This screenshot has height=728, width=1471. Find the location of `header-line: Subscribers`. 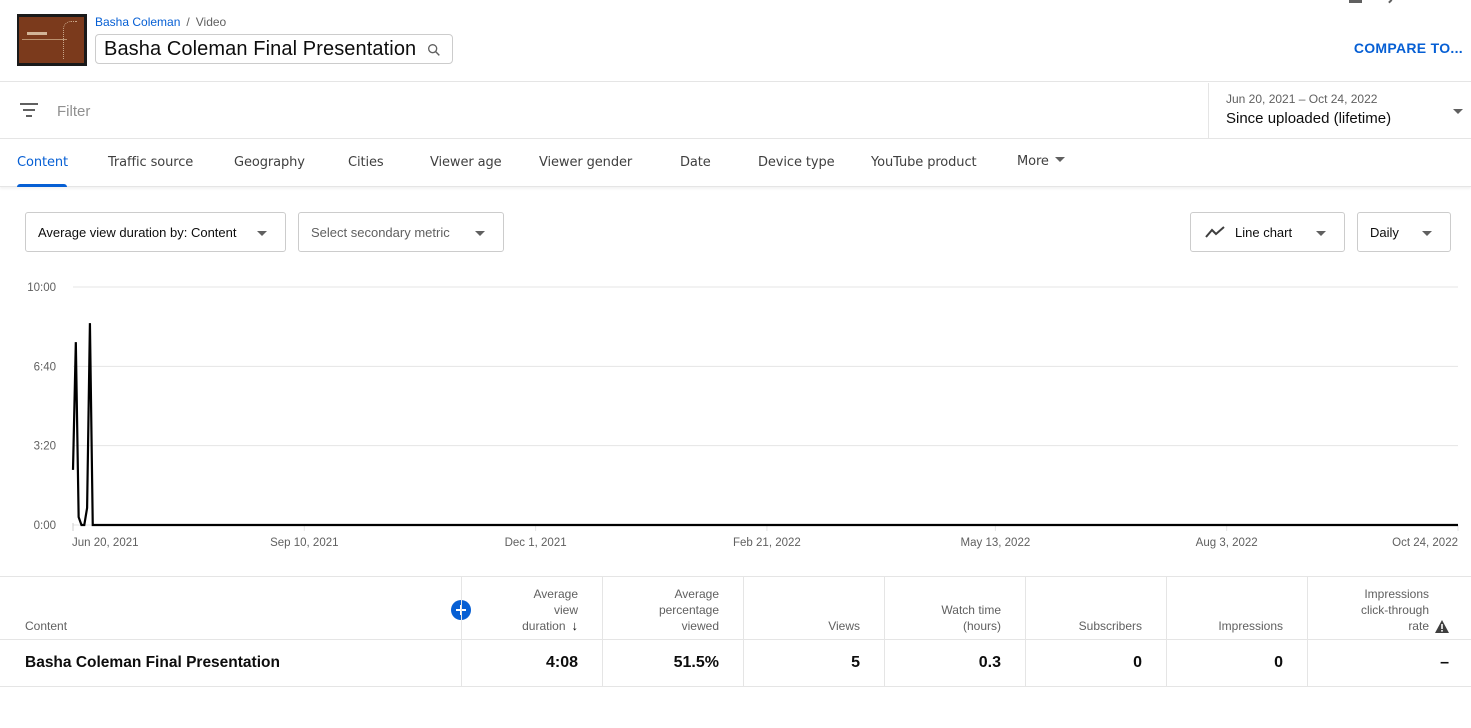

header-line: Subscribers is located at coordinates (1110, 626).